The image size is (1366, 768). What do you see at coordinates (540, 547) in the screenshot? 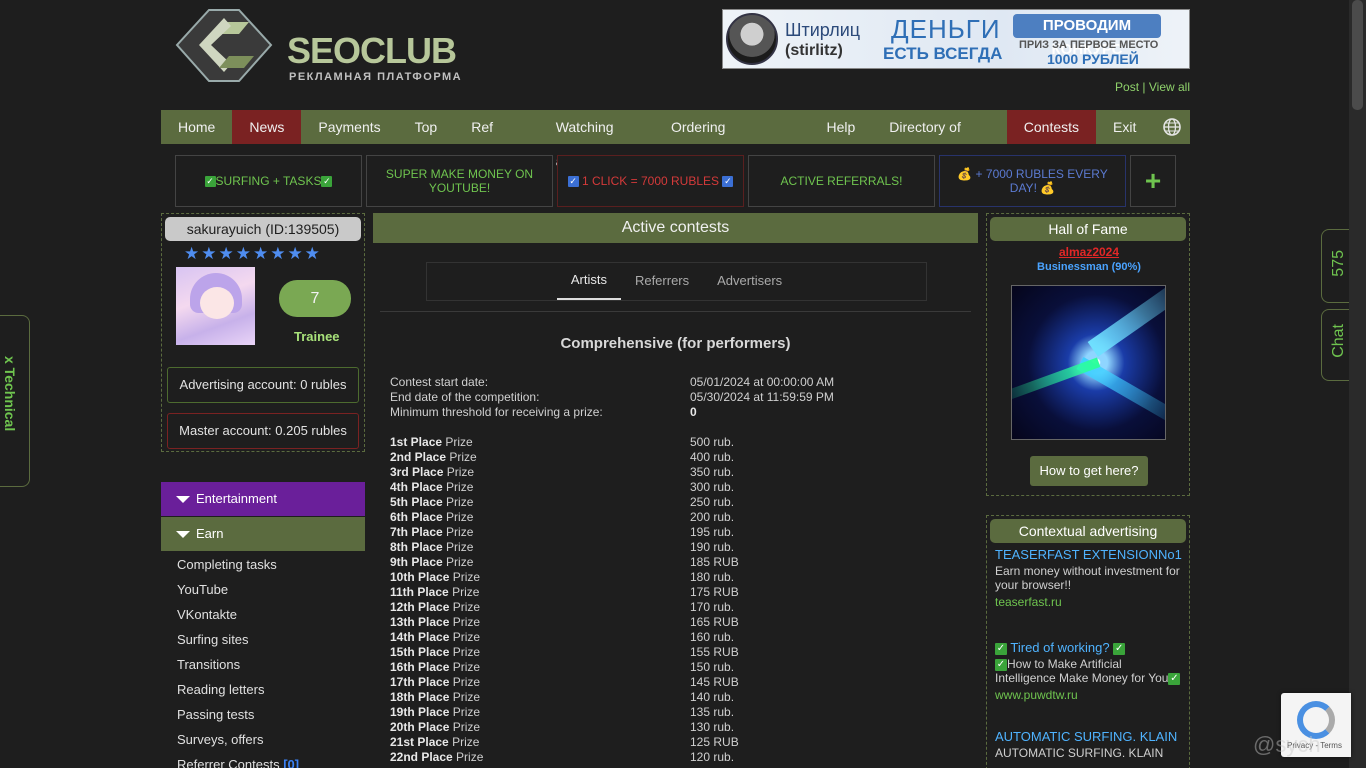
I see `prize-place: 8th Place Prize` at bounding box center [540, 547].